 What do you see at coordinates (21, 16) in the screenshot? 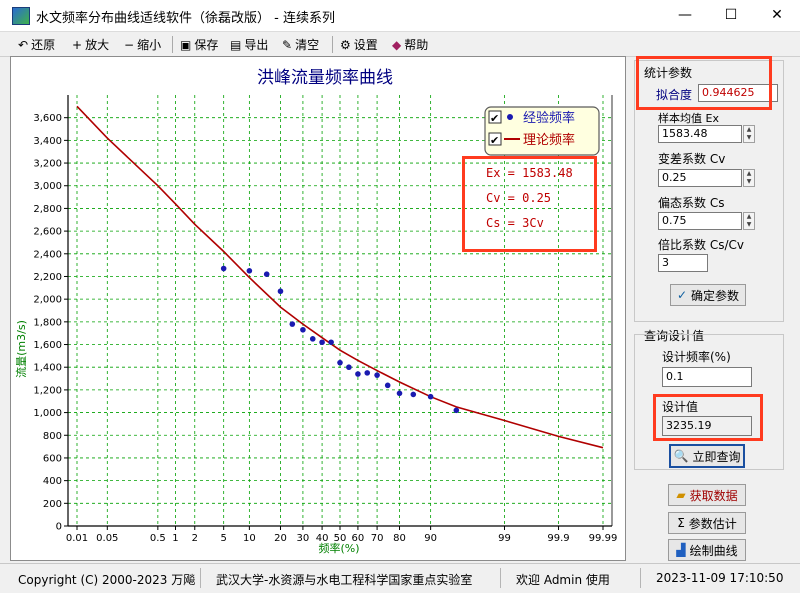
I see `app-icon` at bounding box center [21, 16].